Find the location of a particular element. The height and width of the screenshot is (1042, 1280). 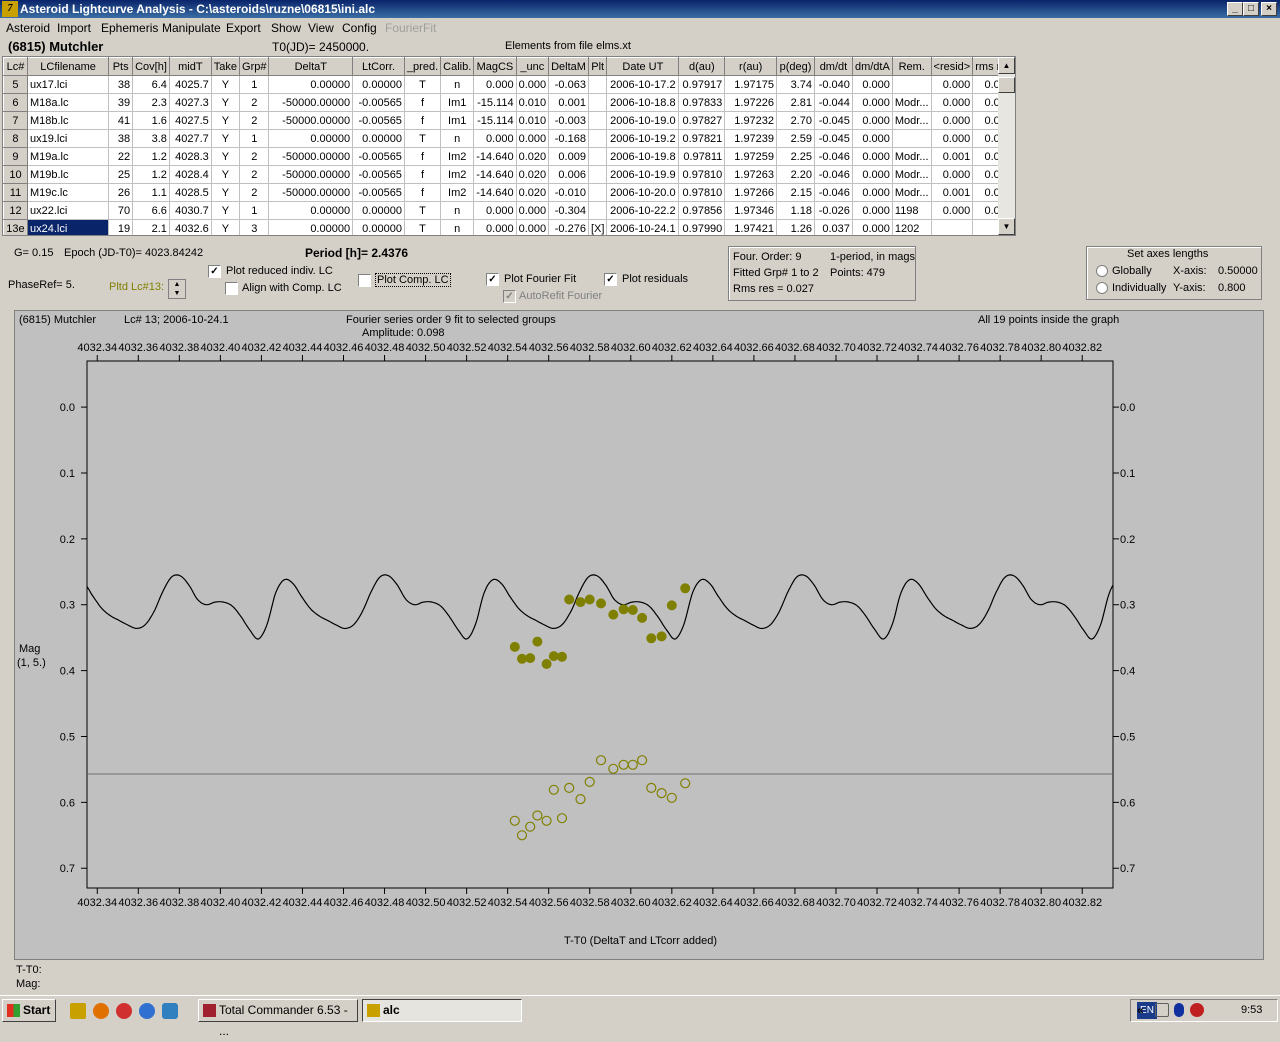

column-header: Plt is located at coordinates (597, 66).